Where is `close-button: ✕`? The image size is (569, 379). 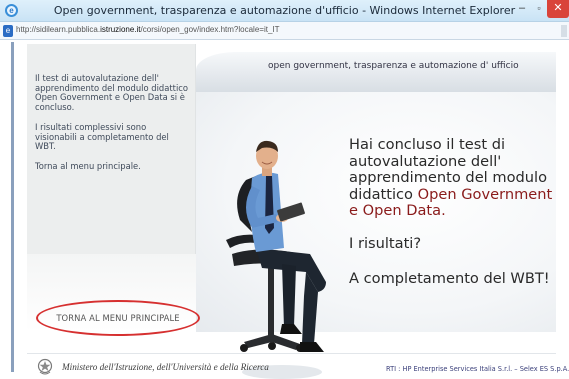
close-button: ✕ is located at coordinates (558, 9).